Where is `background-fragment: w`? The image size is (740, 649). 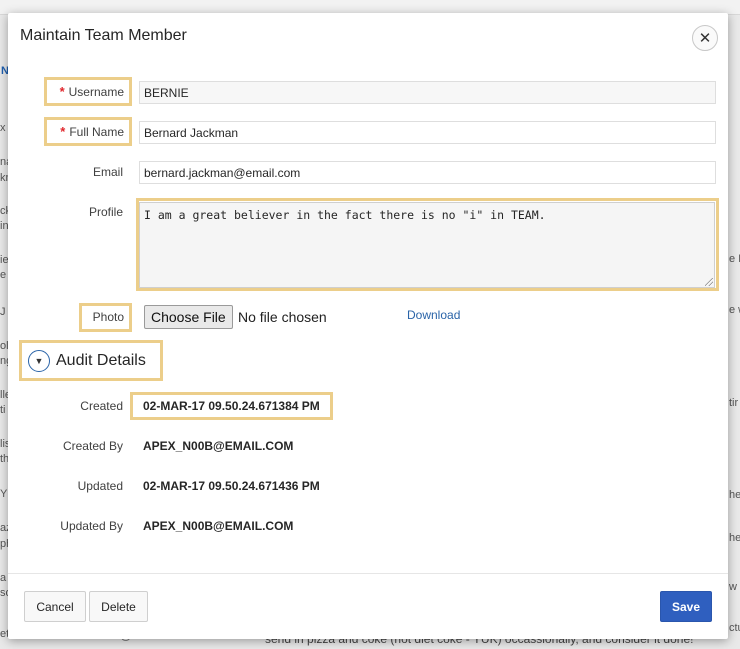
background-fragment: w is located at coordinates (733, 587).